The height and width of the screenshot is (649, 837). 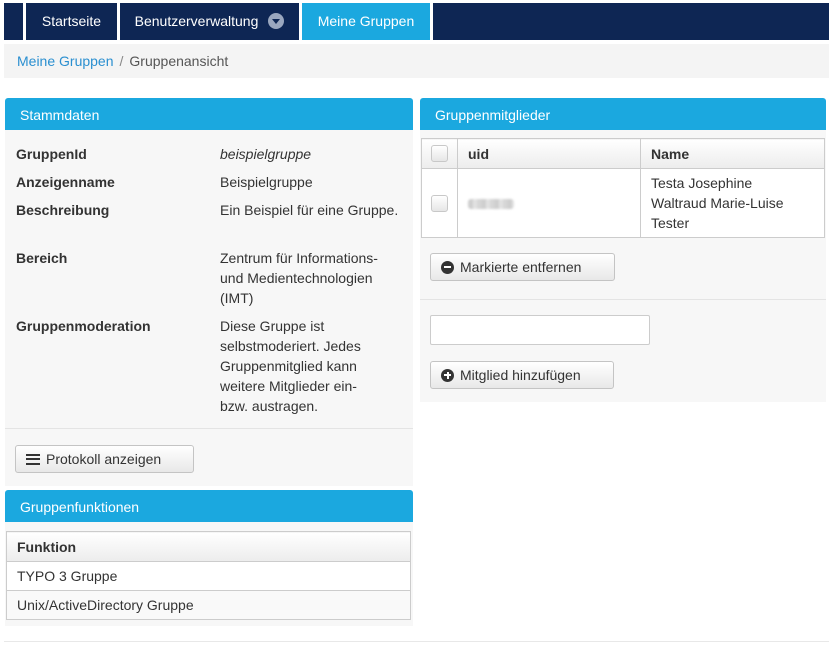 I want to click on column-header-name: Name, so click(x=732, y=153).